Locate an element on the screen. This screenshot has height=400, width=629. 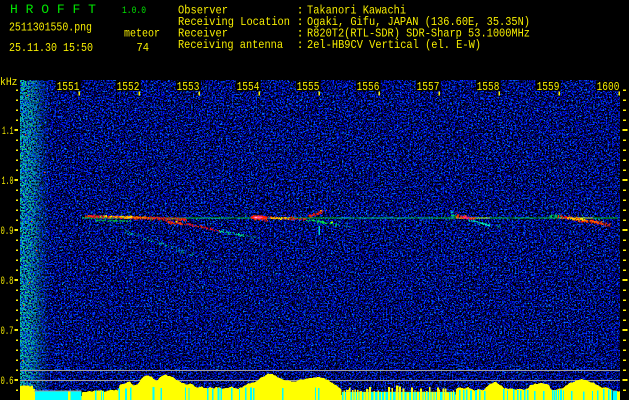
svg-text: 1559 is located at coordinates (548, 87).